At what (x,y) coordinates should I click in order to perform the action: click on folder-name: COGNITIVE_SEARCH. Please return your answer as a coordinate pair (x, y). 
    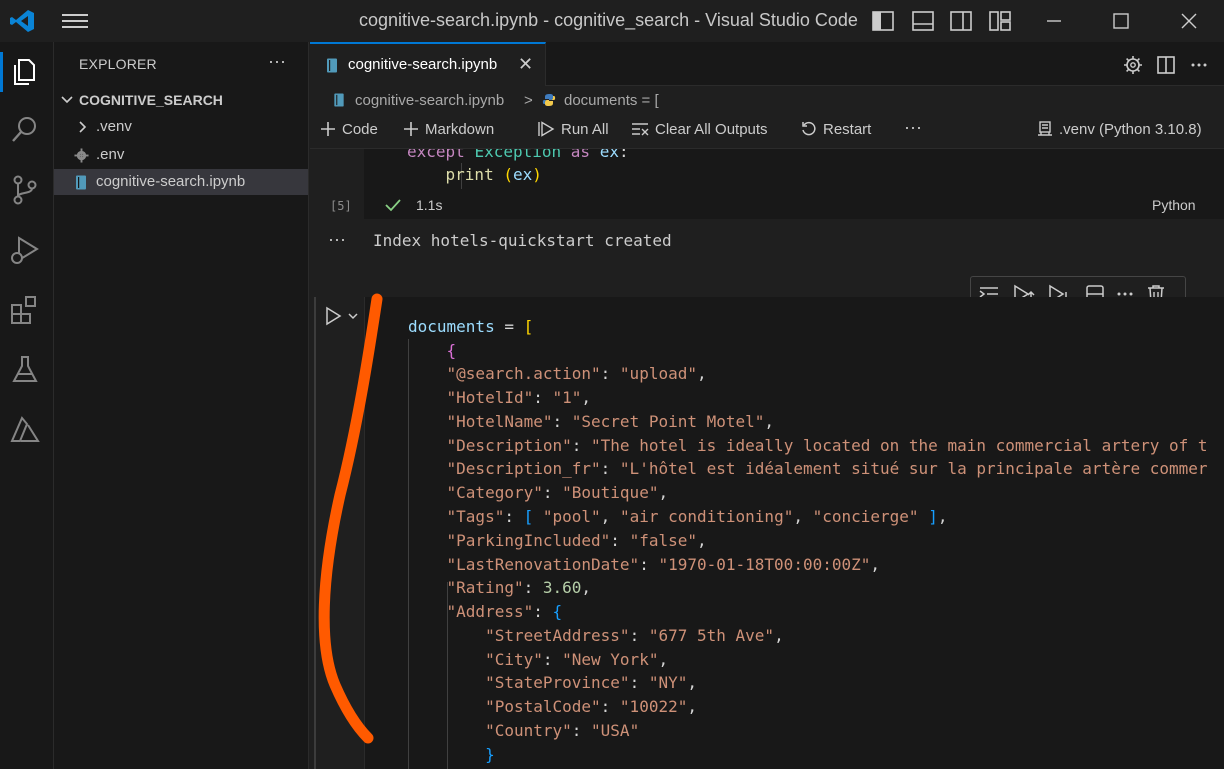
    Looking at the image, I should click on (151, 100).